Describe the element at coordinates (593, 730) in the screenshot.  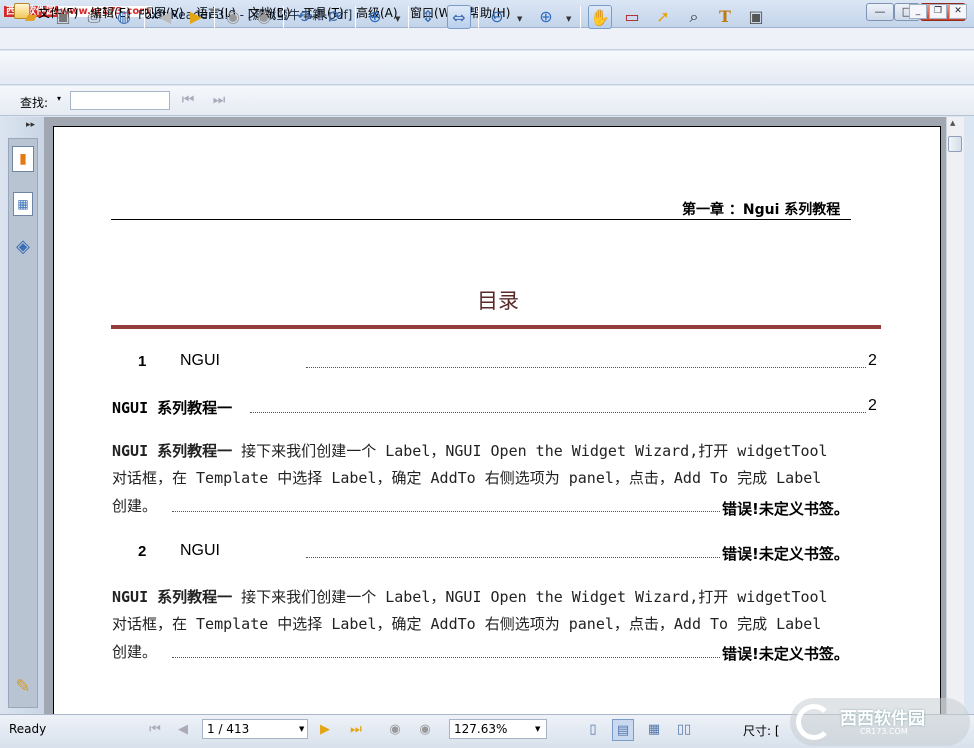
I see `single-page-icon: ▯` at that location.